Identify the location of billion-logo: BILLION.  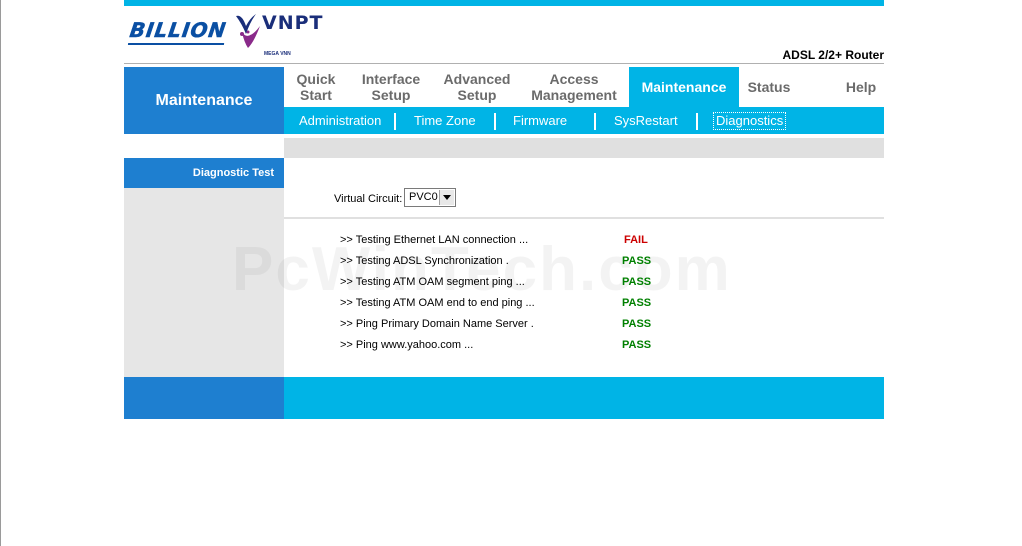
(178, 31).